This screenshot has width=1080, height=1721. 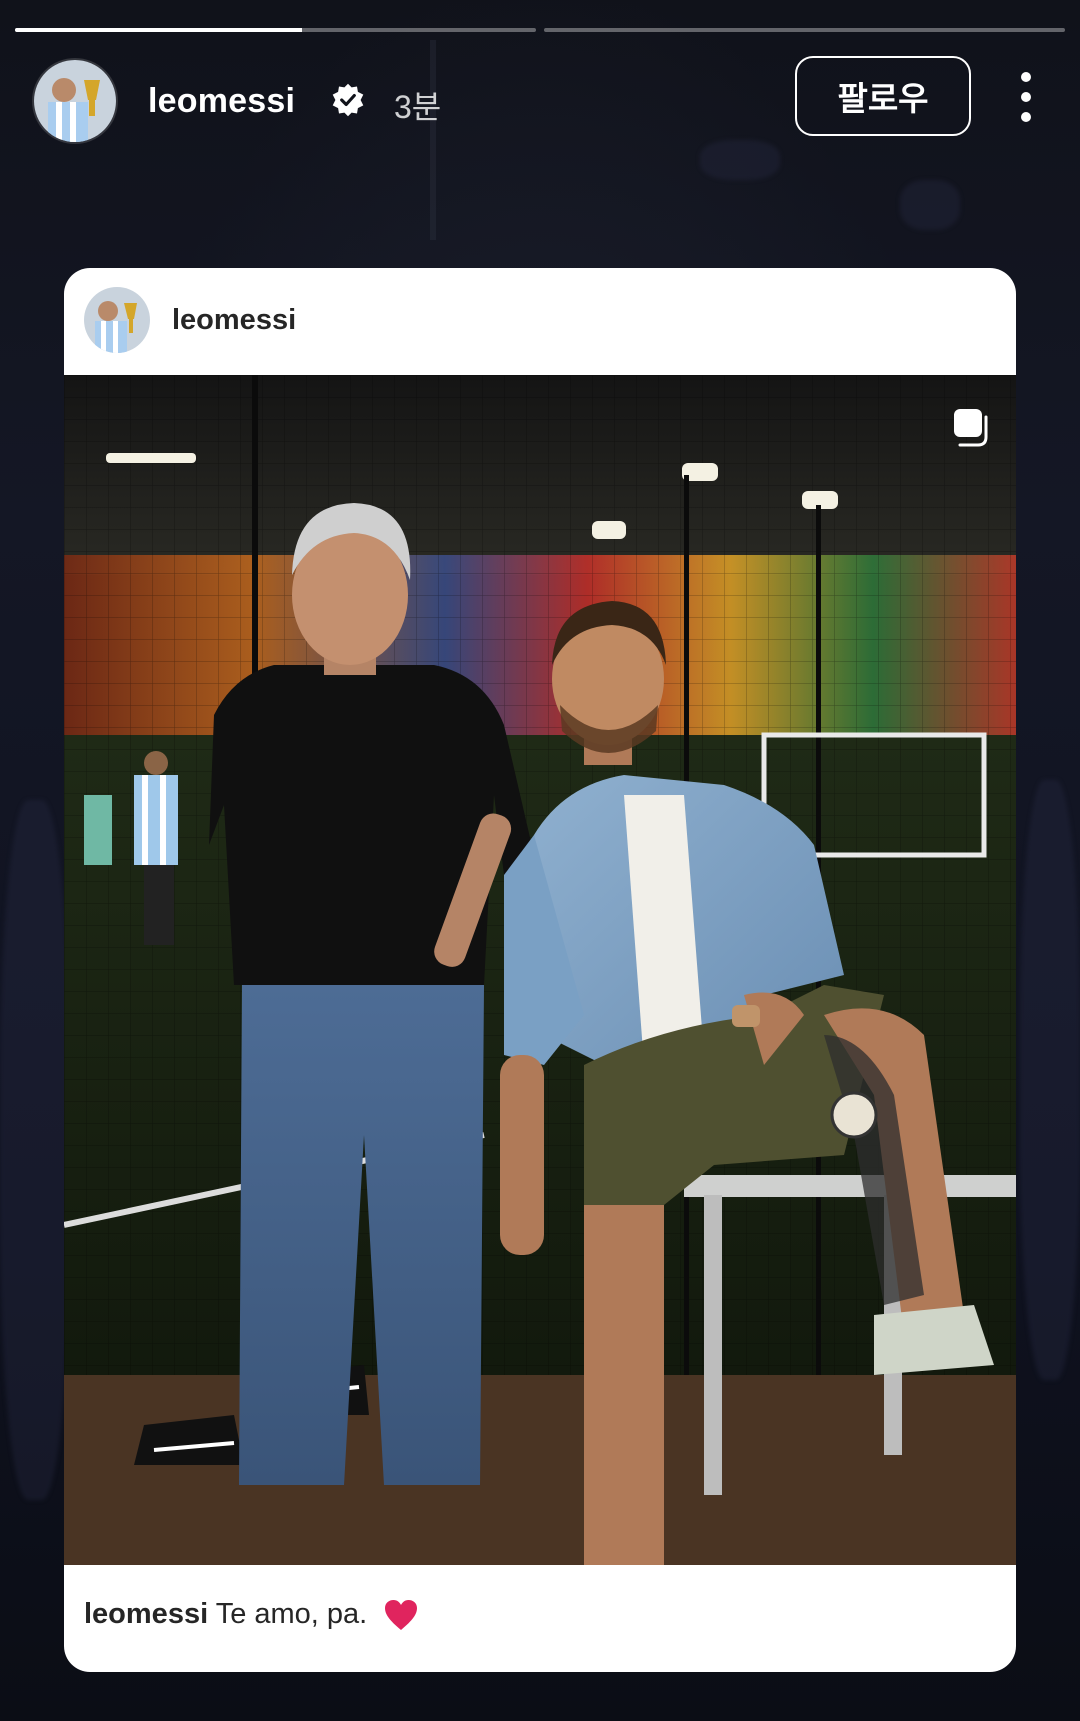 What do you see at coordinates (348, 100) in the screenshot?
I see `verified-badge-icon` at bounding box center [348, 100].